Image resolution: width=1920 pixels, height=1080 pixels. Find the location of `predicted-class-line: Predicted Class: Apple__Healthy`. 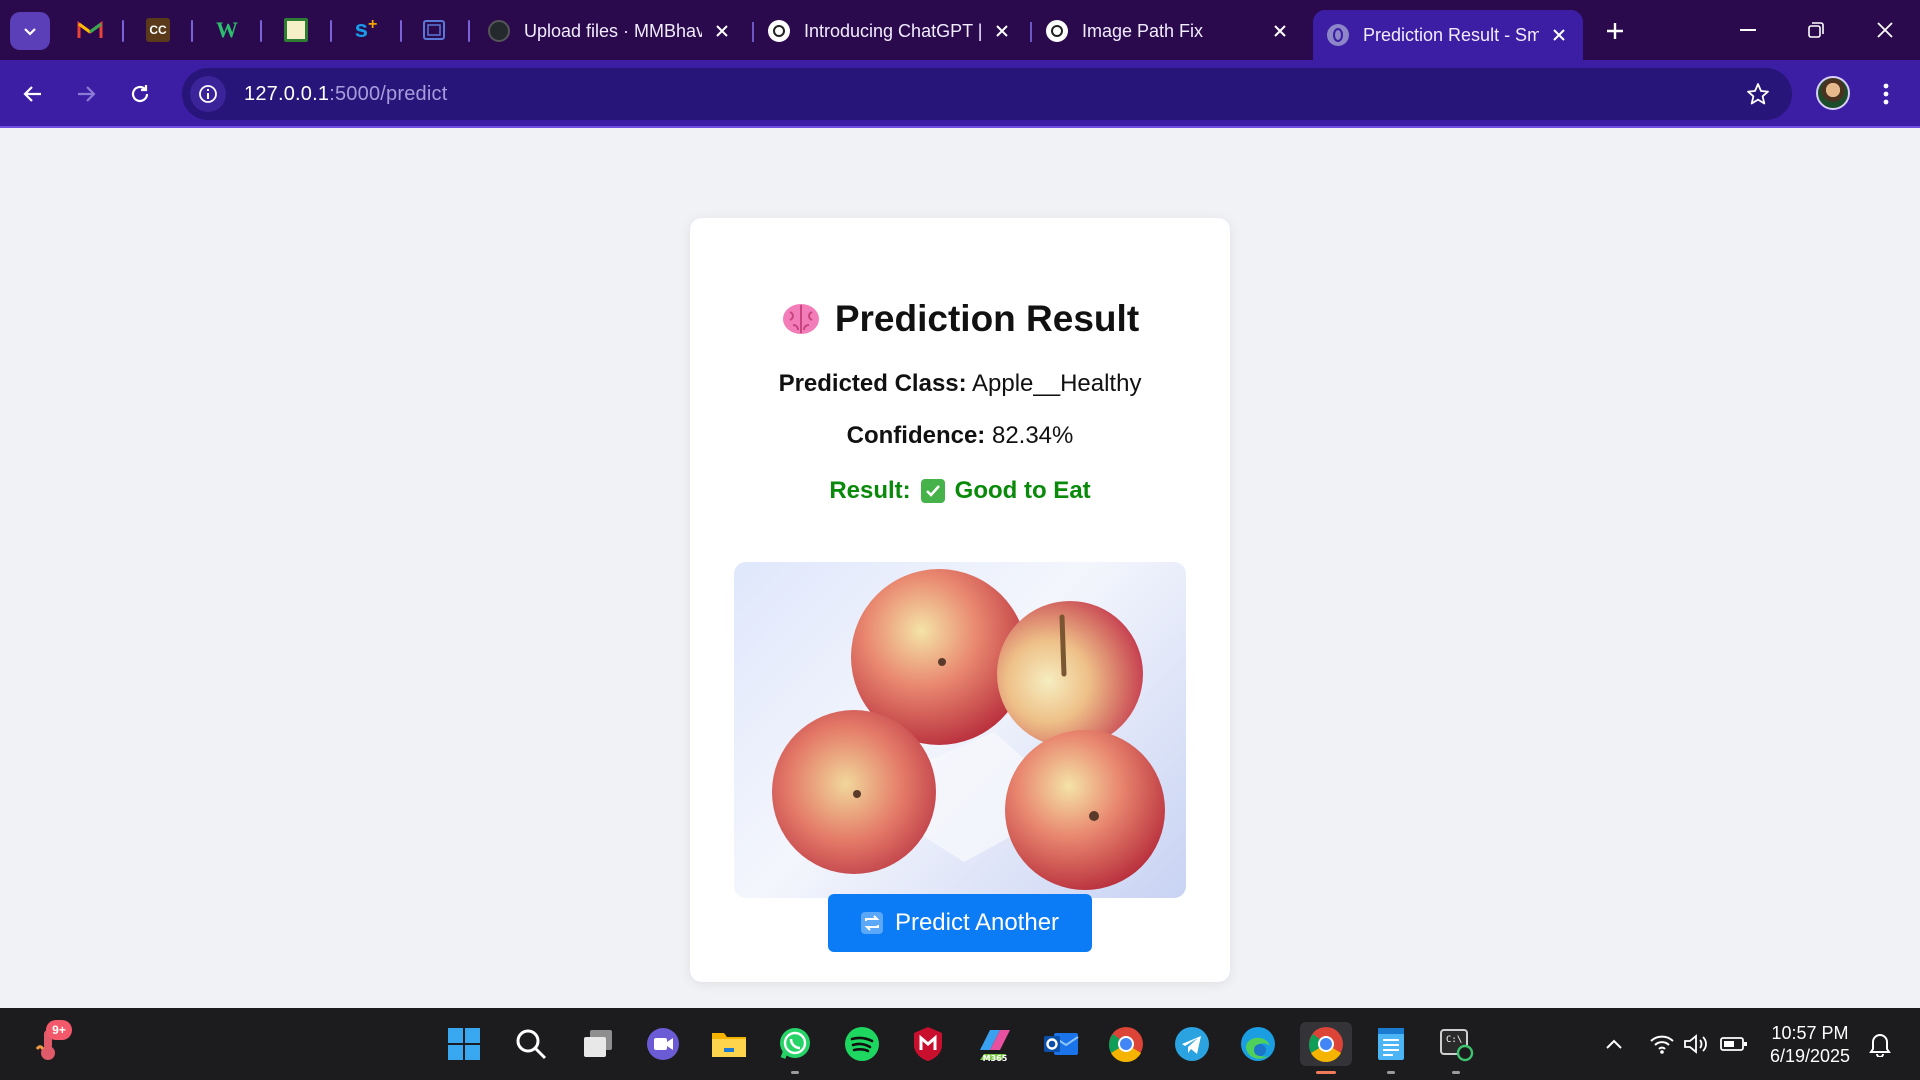

predicted-class-line: Predicted Class: Apple__Healthy is located at coordinates (960, 384).